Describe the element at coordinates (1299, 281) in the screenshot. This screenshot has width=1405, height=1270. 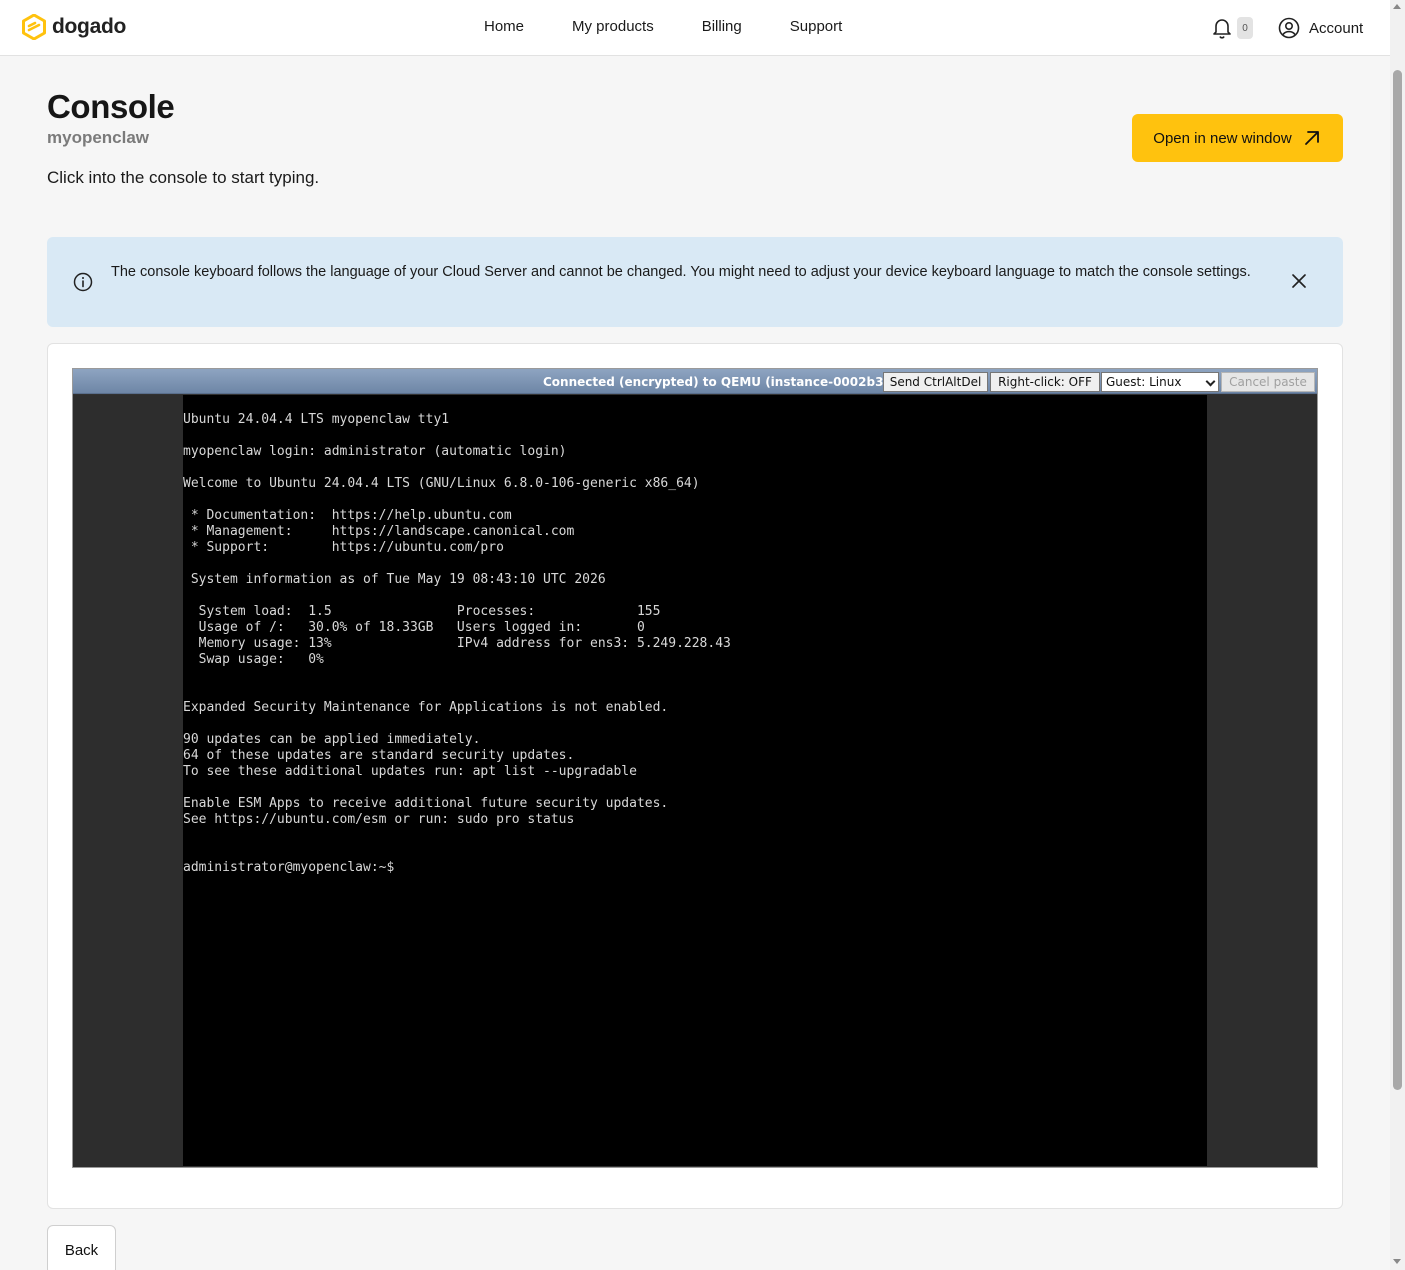
I see `close-icon` at that location.